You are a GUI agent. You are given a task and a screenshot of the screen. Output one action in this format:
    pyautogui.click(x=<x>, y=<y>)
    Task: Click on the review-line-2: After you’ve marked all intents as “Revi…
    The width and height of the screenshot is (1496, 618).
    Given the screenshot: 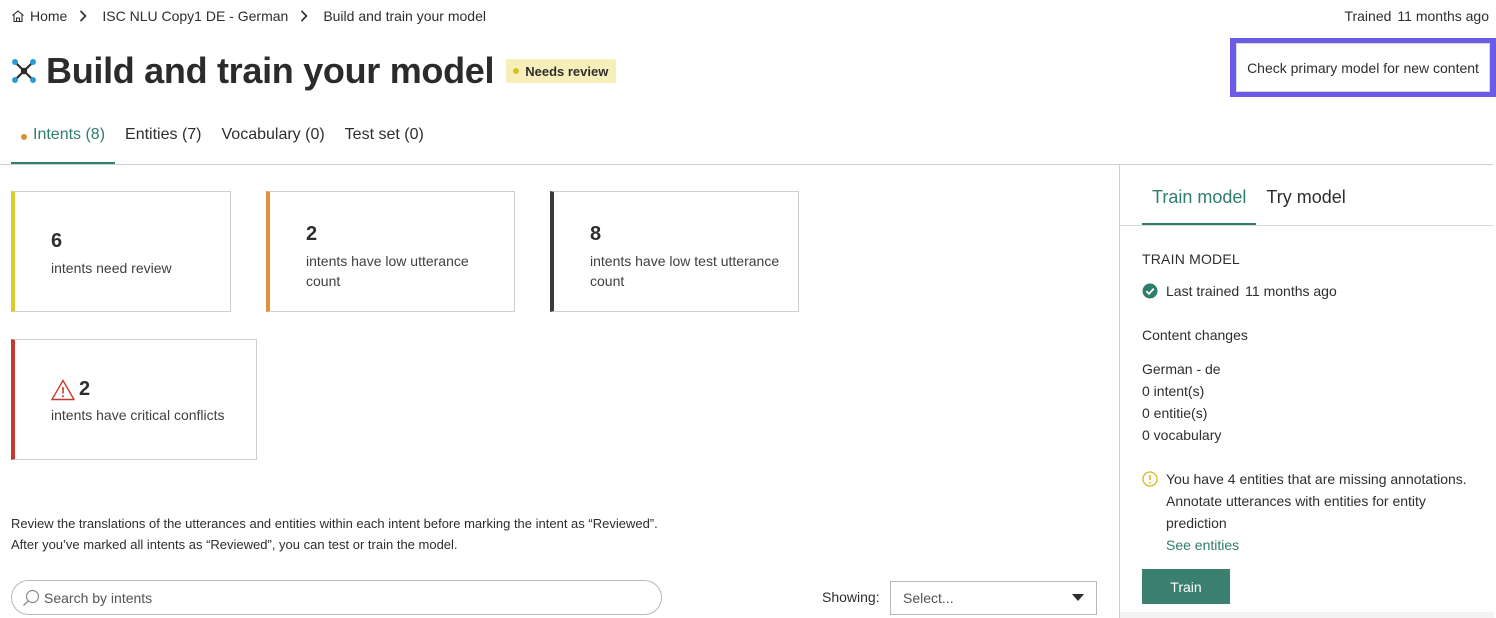 What is the action you would take?
    pyautogui.click(x=234, y=544)
    